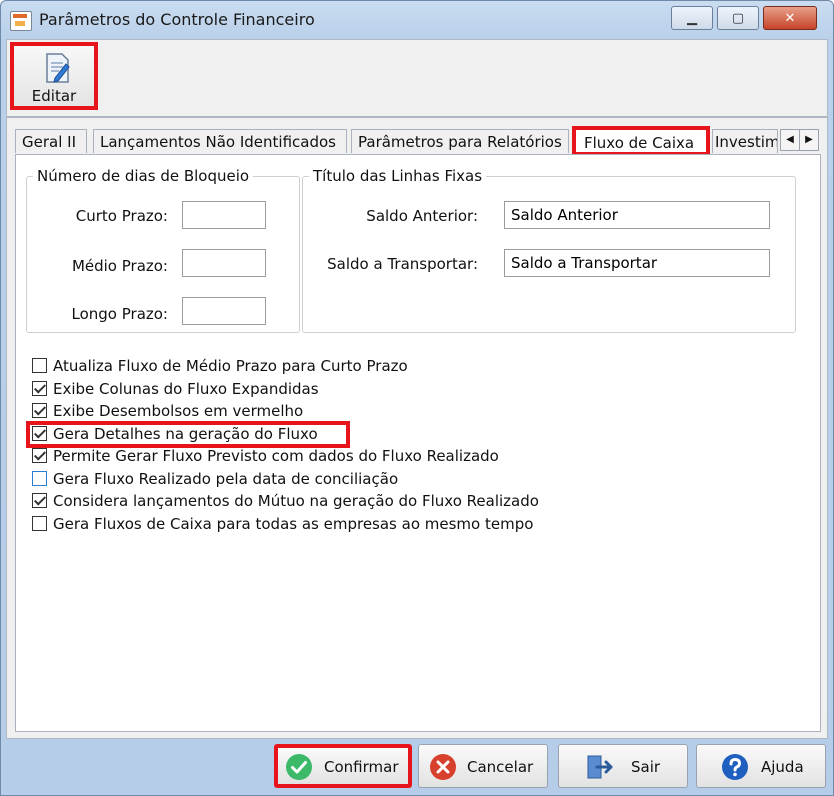  I want to click on confirm-button: Confirmar, so click(343, 766).